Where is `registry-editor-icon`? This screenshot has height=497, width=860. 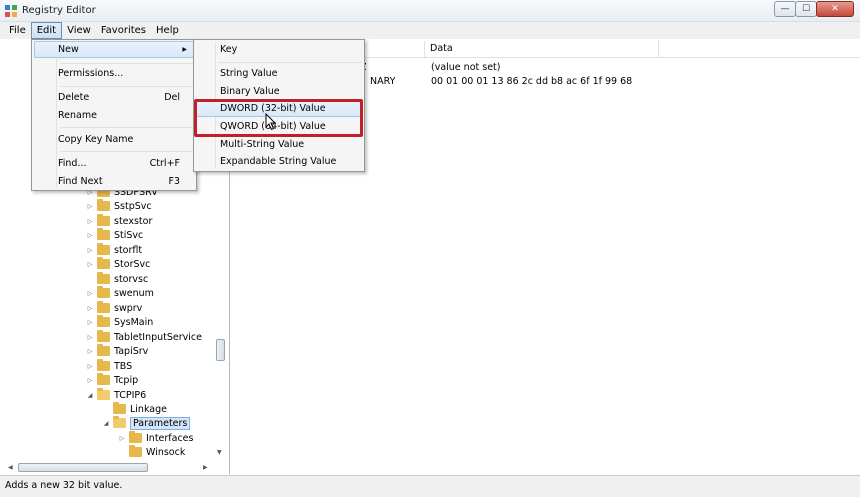
registry-editor-icon is located at coordinates (11, 11).